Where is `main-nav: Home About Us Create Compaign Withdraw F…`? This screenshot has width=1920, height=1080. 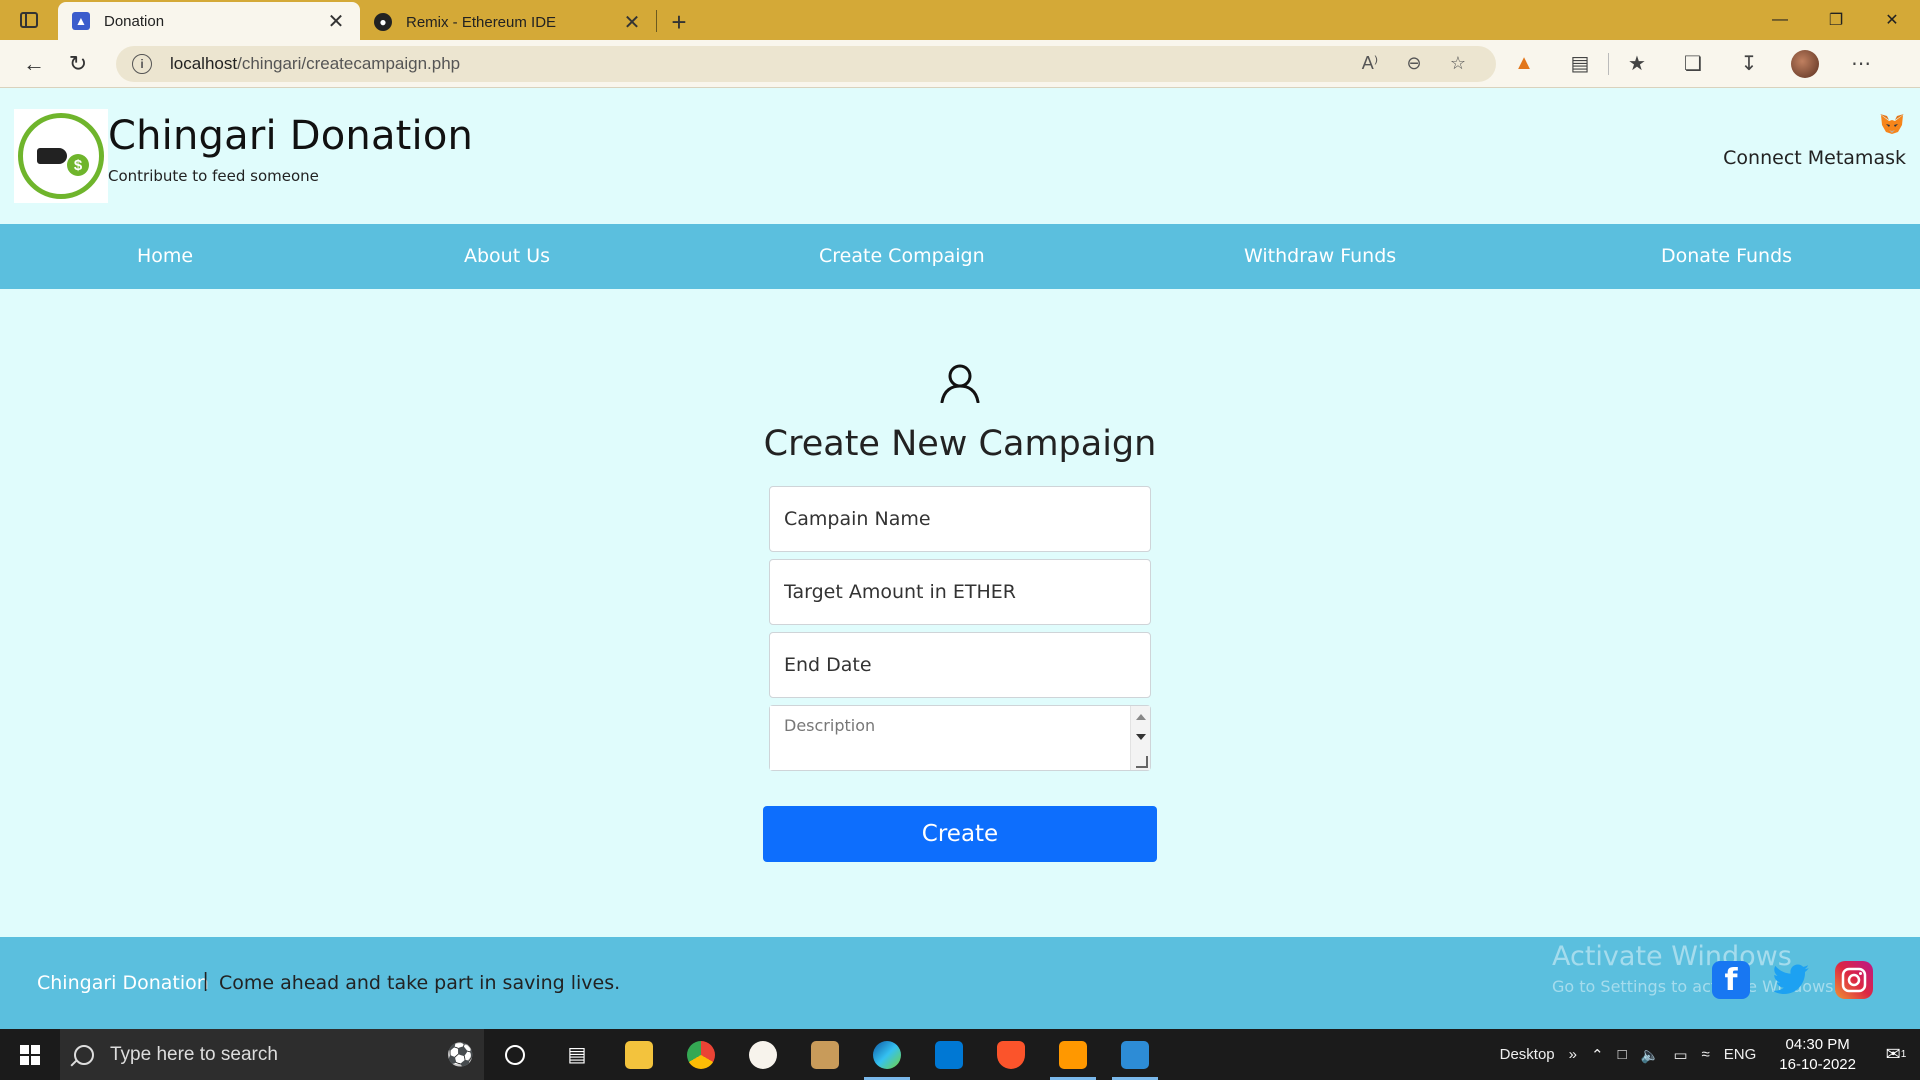
main-nav: Home About Us Create Compaign Withdraw F… is located at coordinates (960, 256).